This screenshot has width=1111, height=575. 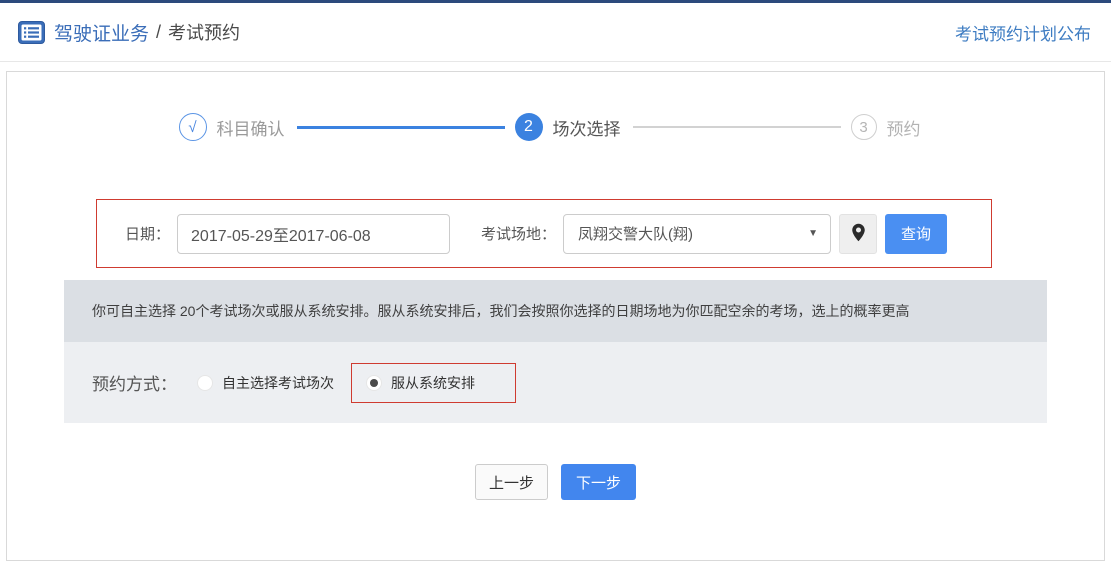 I want to click on step-1-indicator-check-icon: √, so click(x=192, y=127).